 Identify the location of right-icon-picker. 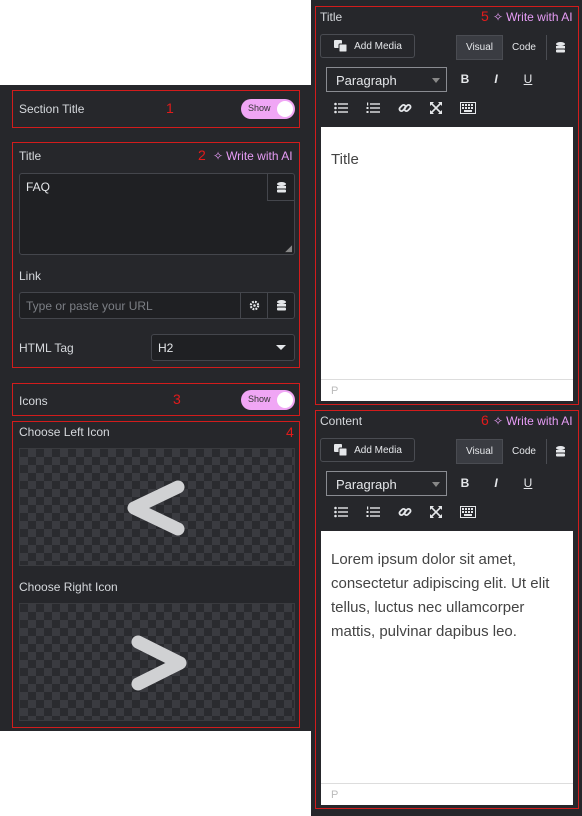
(157, 662).